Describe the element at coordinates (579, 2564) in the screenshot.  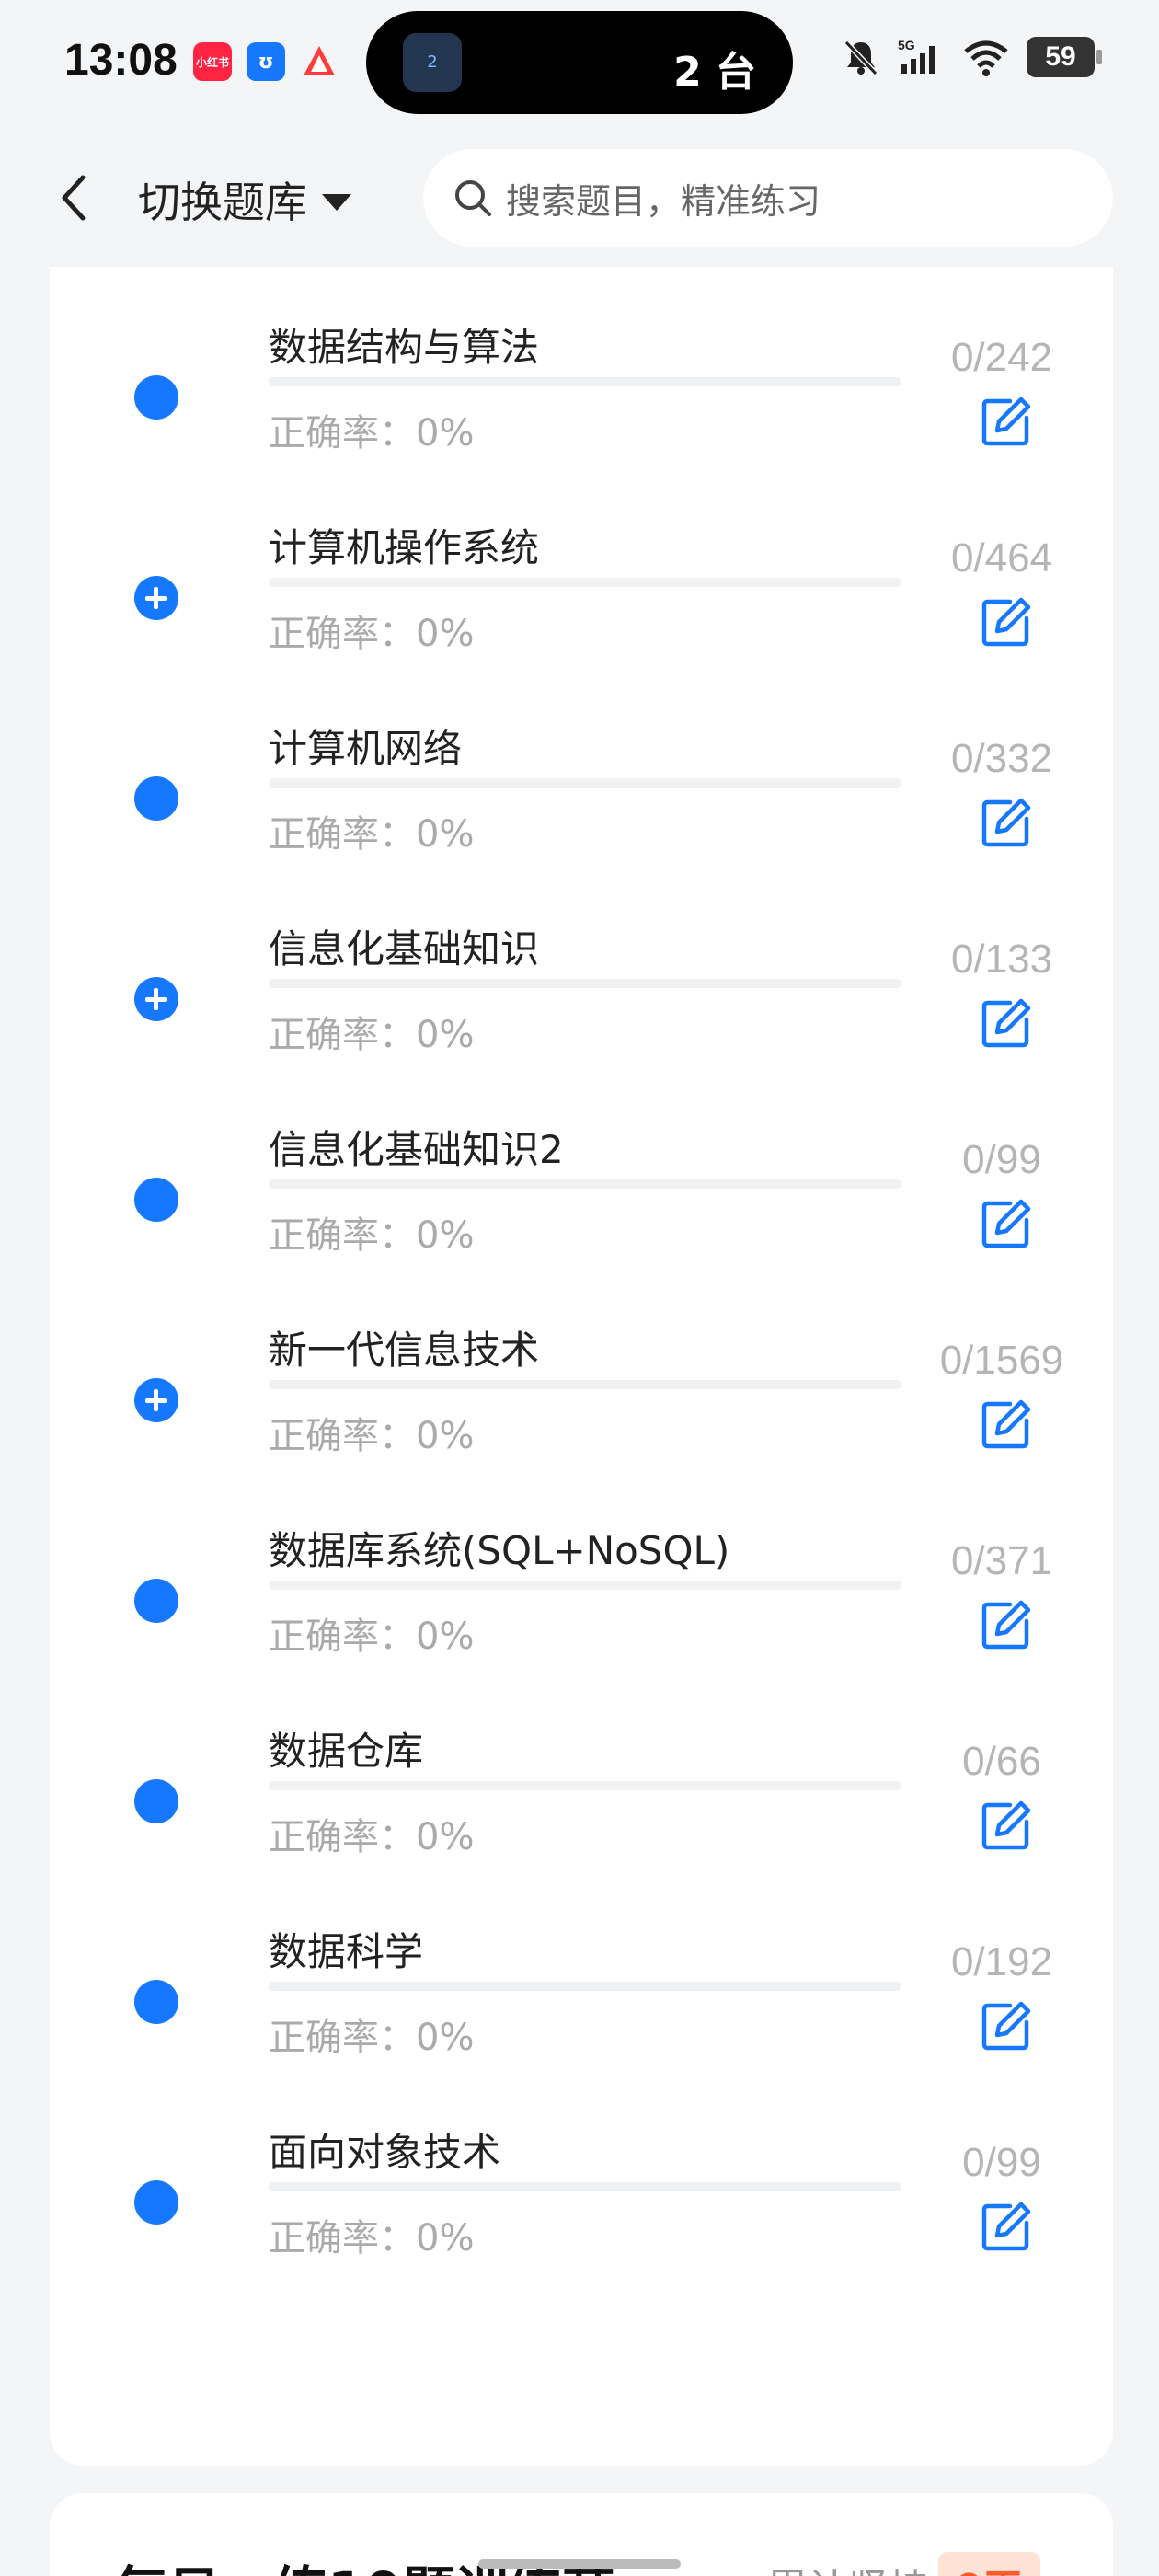
I see `home-indicator` at that location.